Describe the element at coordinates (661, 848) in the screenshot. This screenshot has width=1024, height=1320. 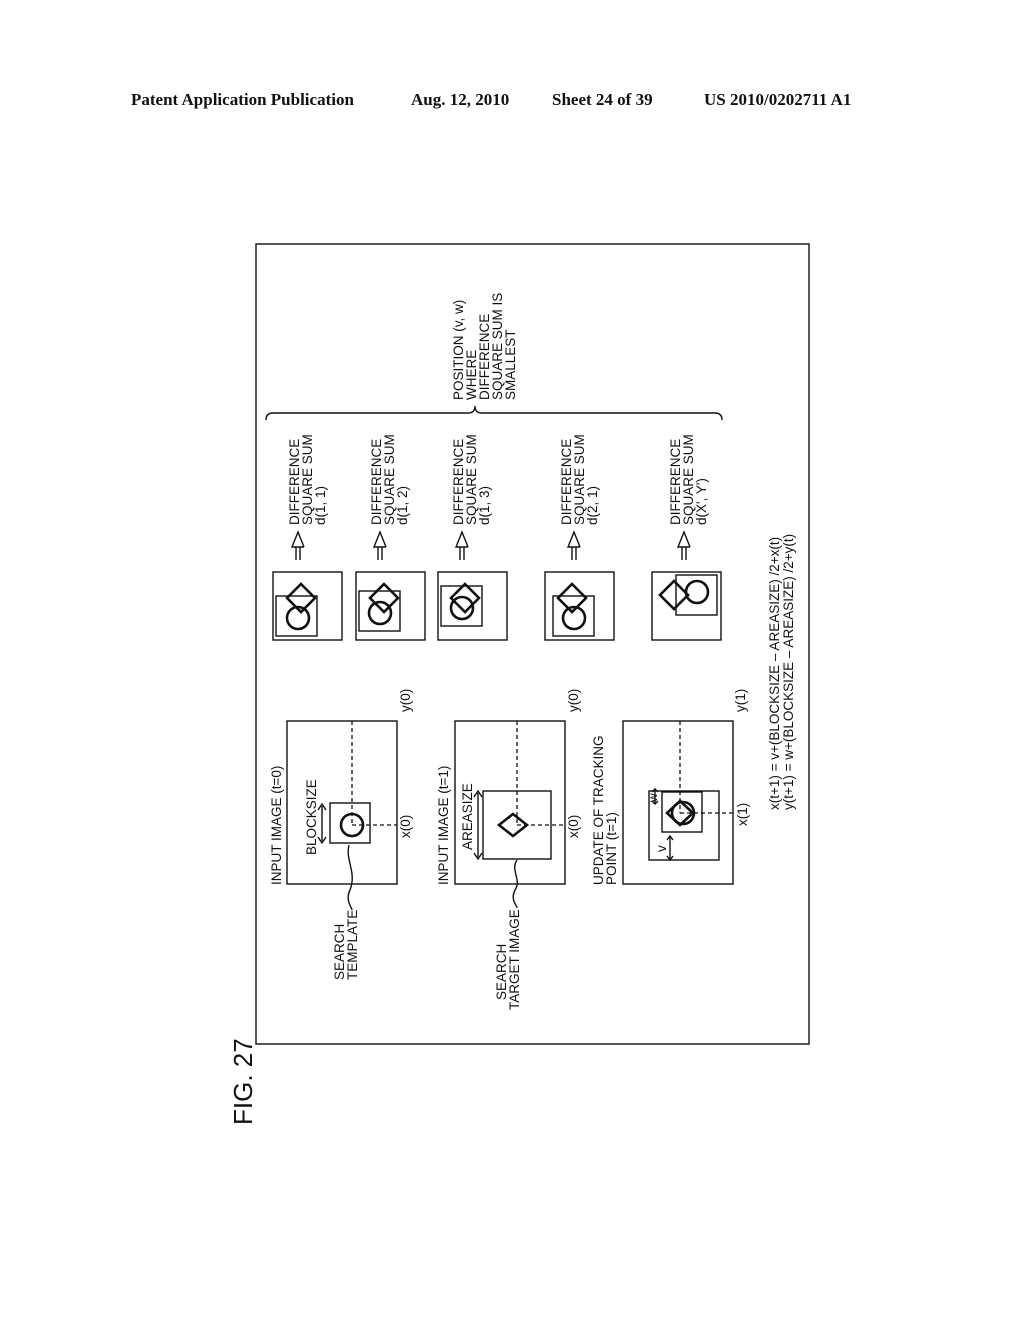
I see `v-label: v` at that location.